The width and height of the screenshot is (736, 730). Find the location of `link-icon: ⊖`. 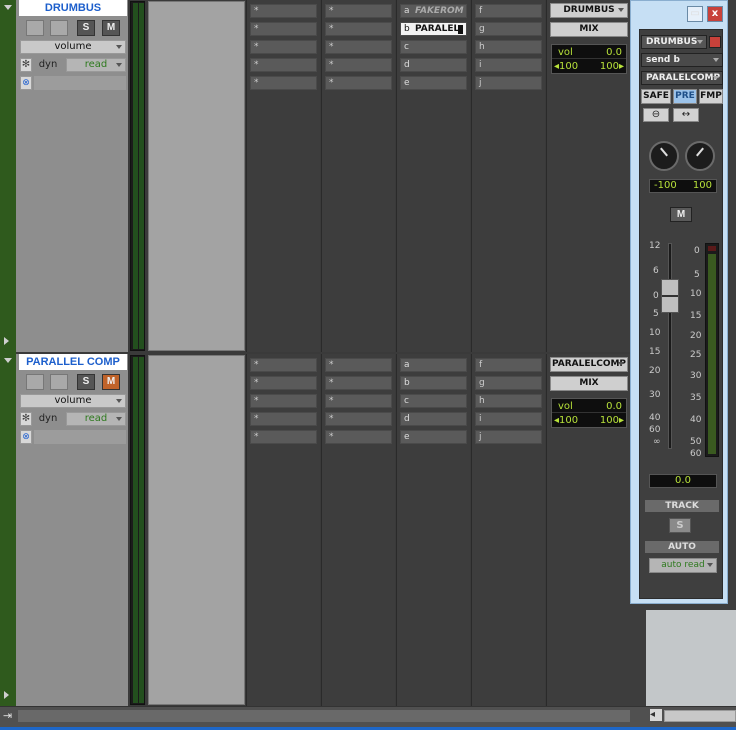

link-icon: ⊖ is located at coordinates (656, 115).